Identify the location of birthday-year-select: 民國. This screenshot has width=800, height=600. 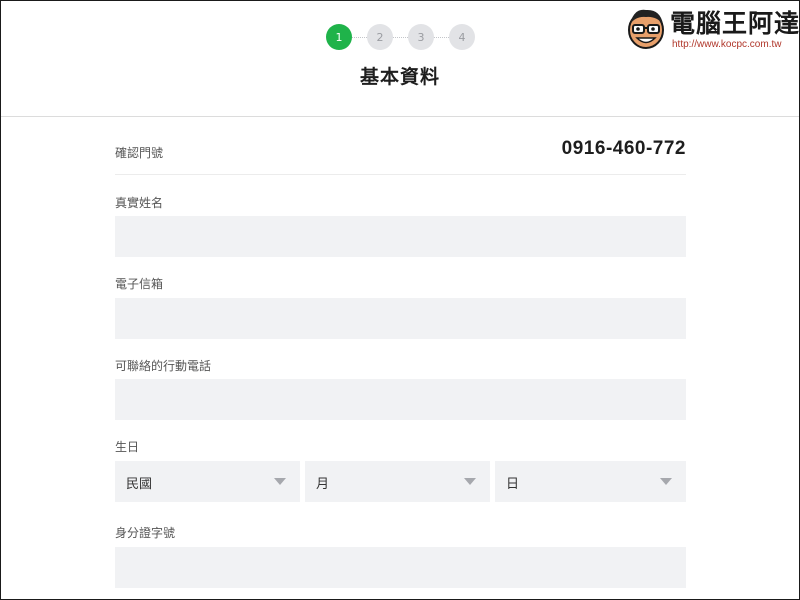
(207, 481).